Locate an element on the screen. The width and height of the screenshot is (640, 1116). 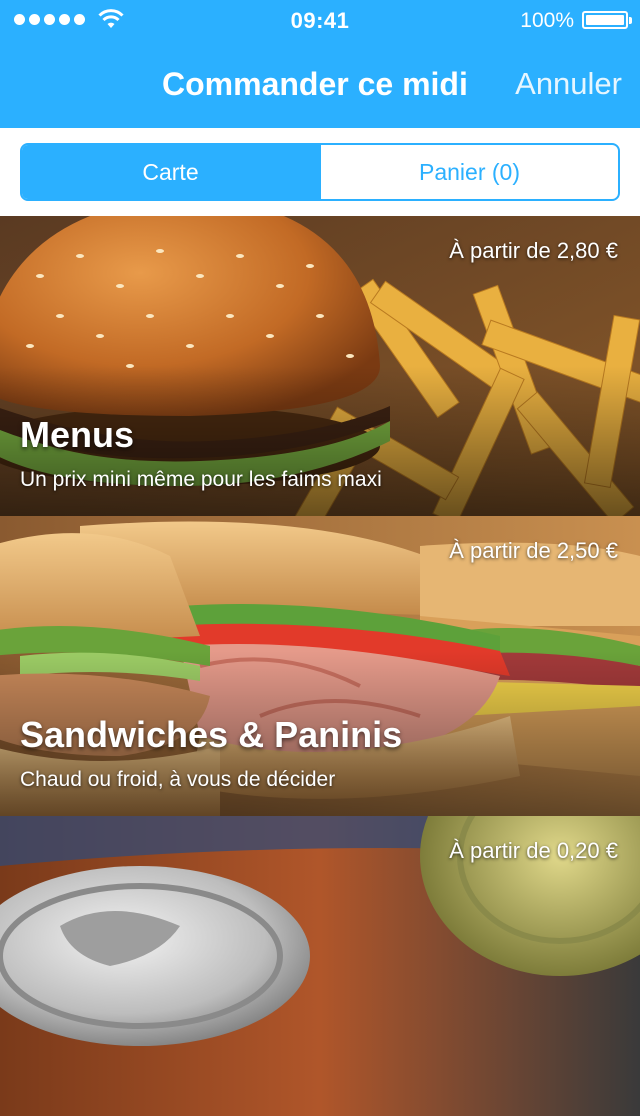
status-bar: 09:41 100% is located at coordinates (320, 20).